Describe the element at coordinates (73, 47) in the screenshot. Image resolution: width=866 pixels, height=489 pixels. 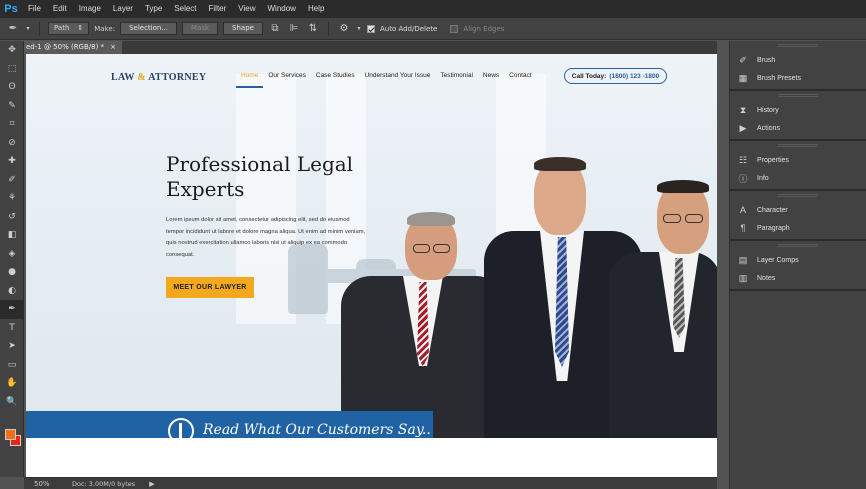
I see `document-tab: ed-1 @ 50% (RGB/8) * ×` at that location.